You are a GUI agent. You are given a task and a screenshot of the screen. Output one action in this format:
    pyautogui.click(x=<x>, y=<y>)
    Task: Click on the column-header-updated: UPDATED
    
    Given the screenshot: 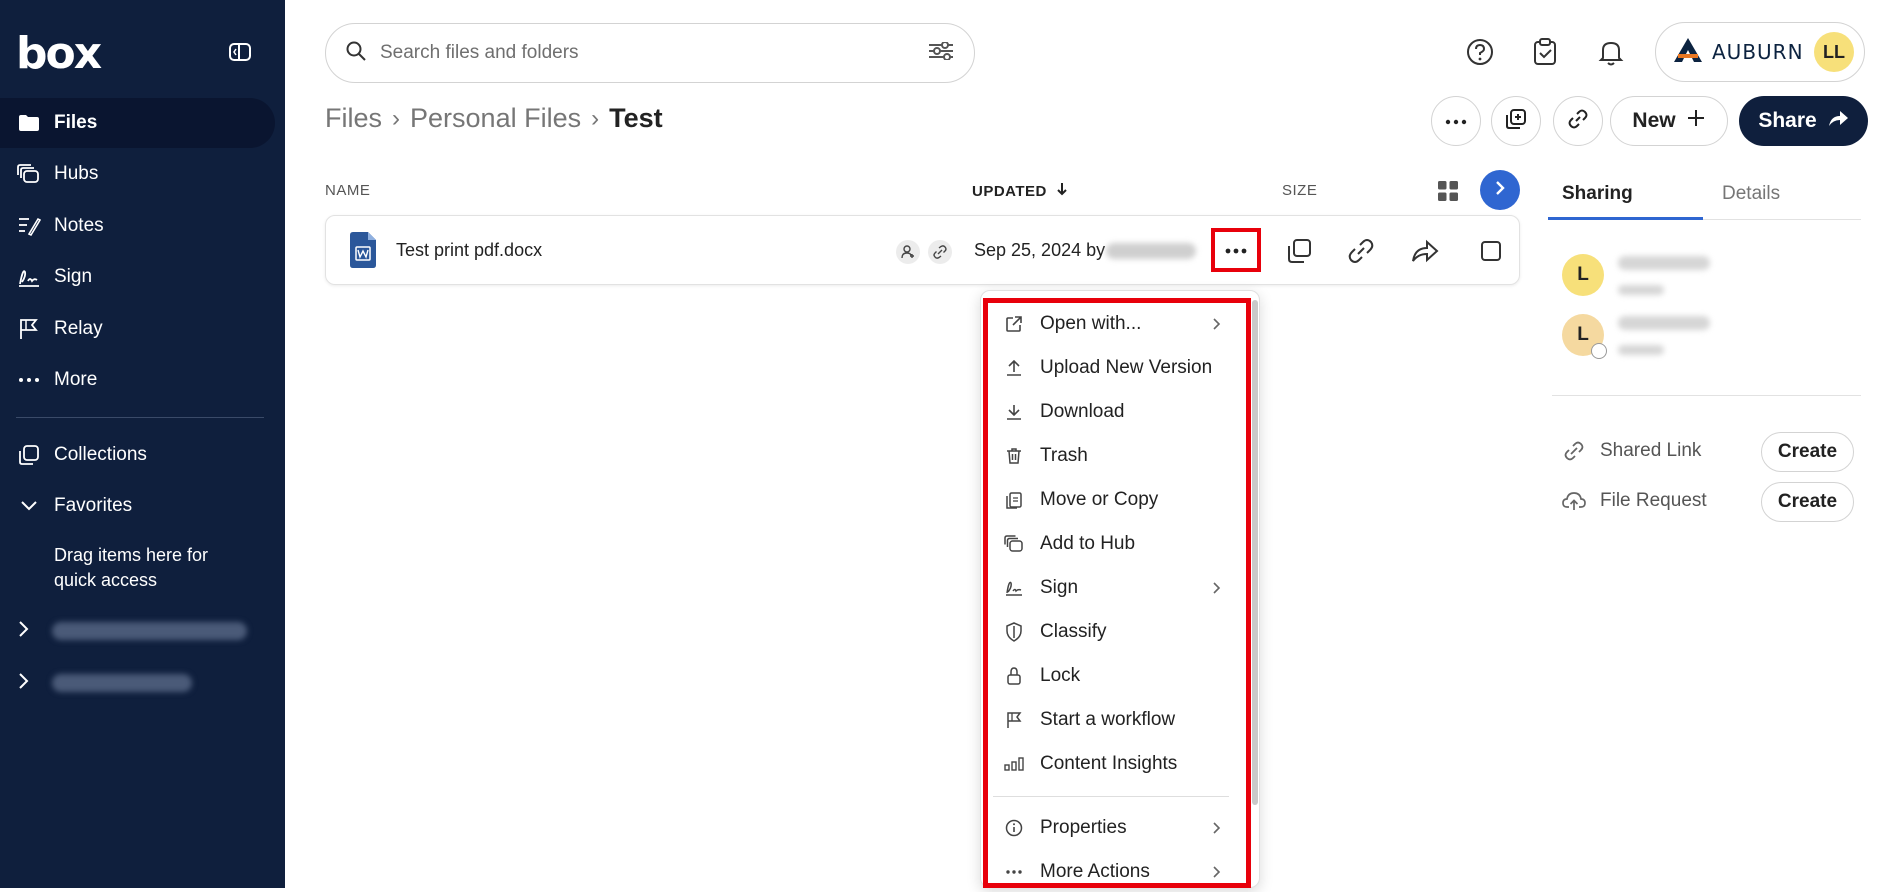 What is the action you would take?
    pyautogui.click(x=1020, y=191)
    